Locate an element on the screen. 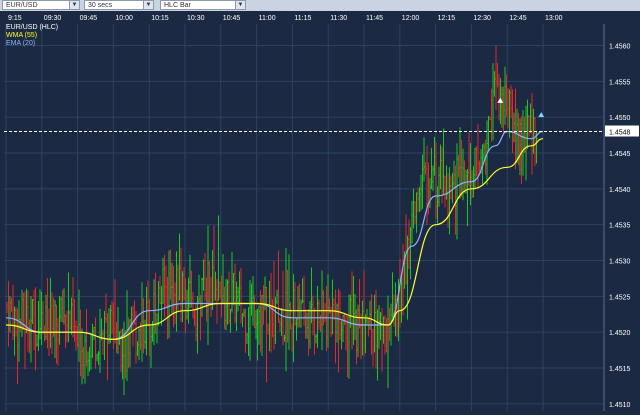  symbol-value: EUR/USD is located at coordinates (22, 5).